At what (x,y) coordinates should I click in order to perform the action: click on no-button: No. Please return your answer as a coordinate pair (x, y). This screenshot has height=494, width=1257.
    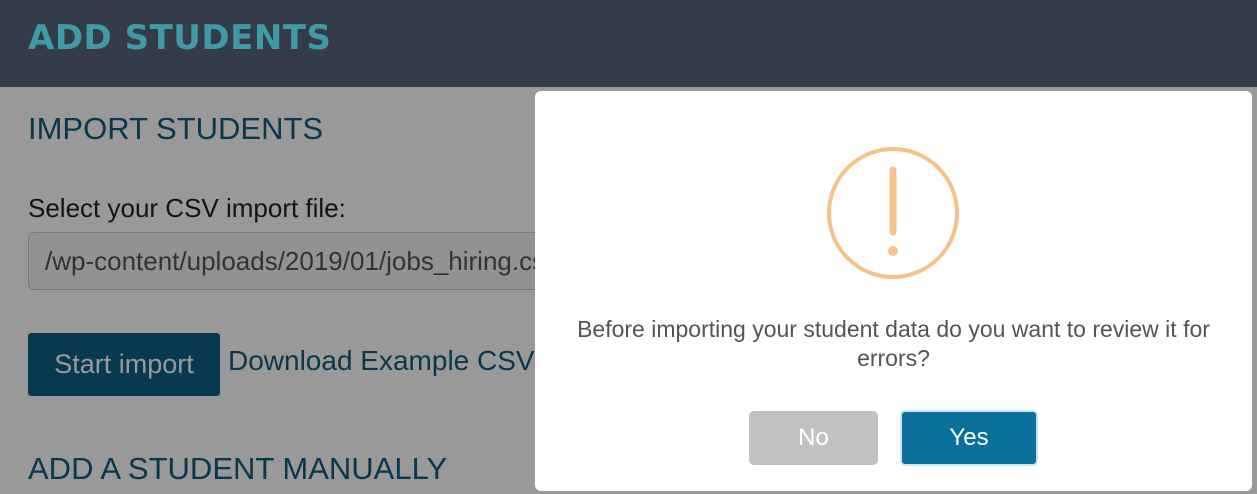
    Looking at the image, I should click on (813, 438).